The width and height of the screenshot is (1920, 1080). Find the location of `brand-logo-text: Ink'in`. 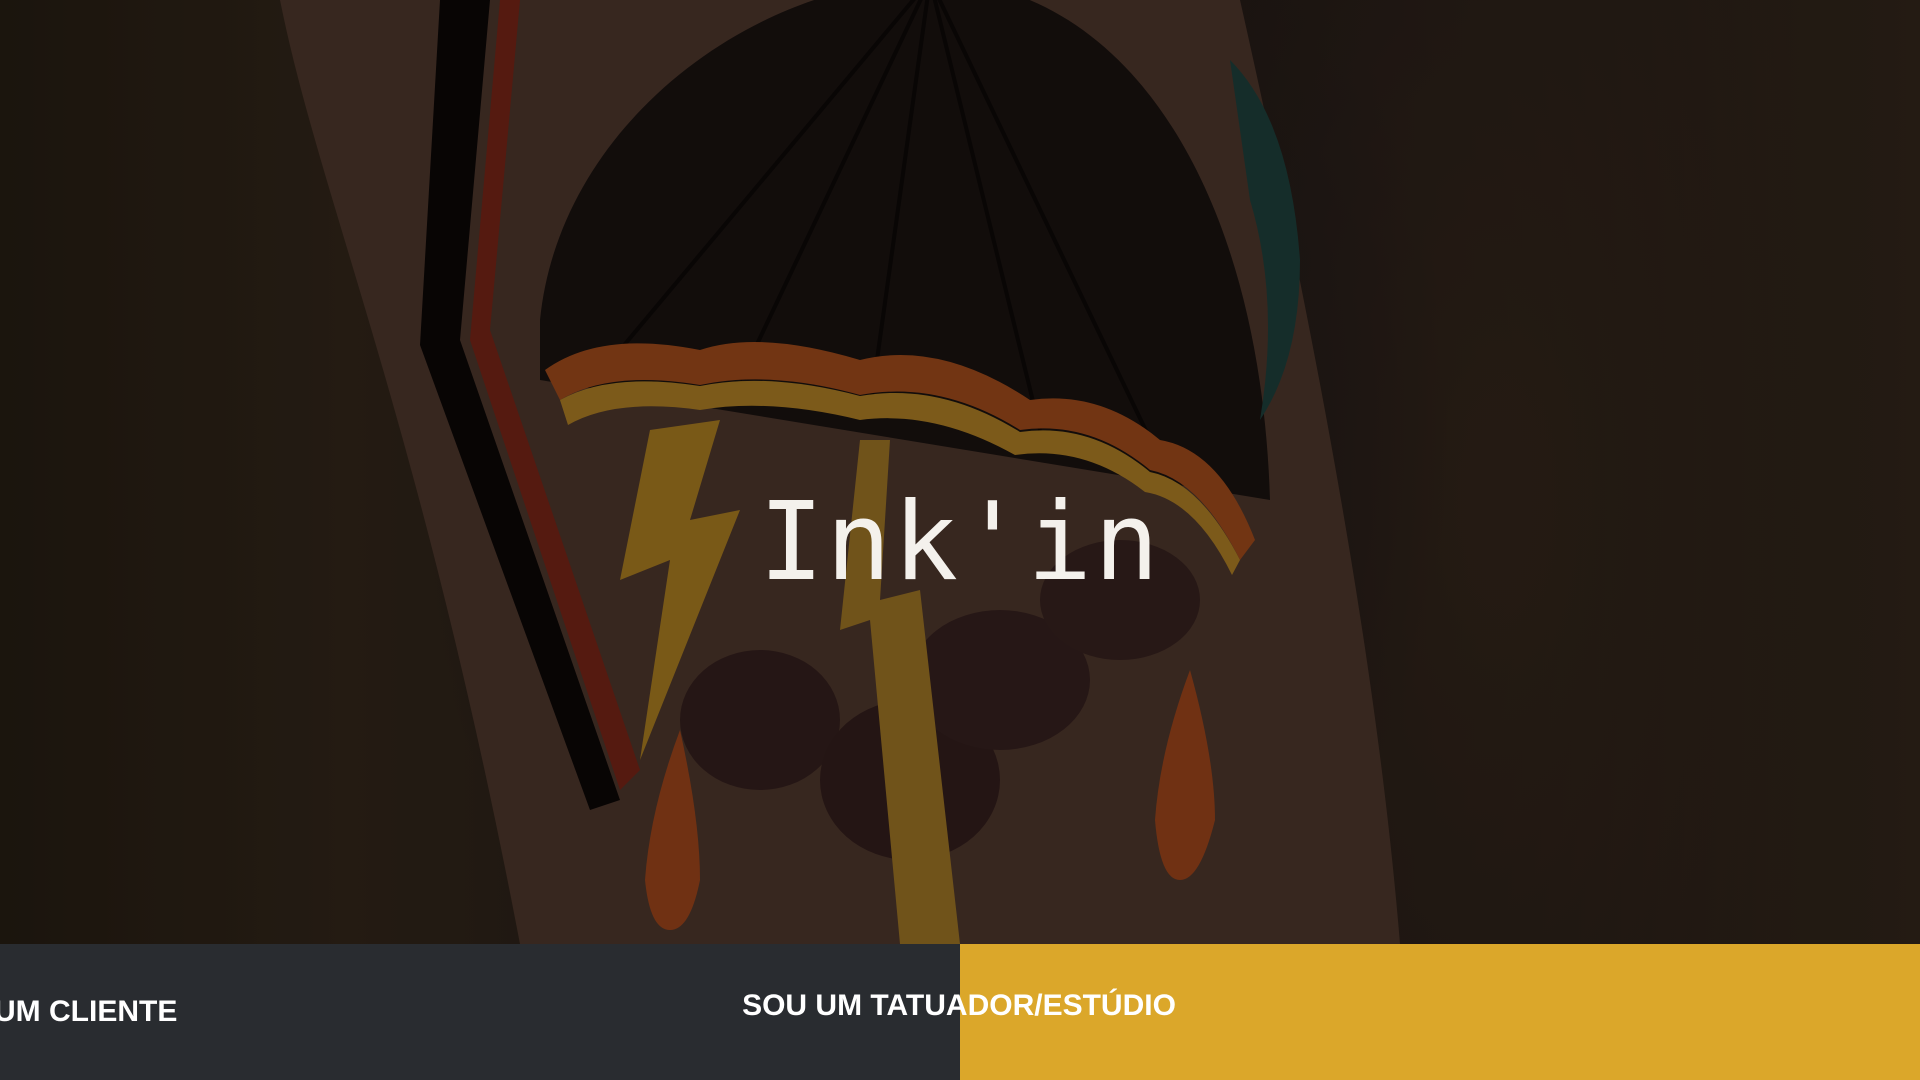

brand-logo-text: Ink'in is located at coordinates (960, 542).